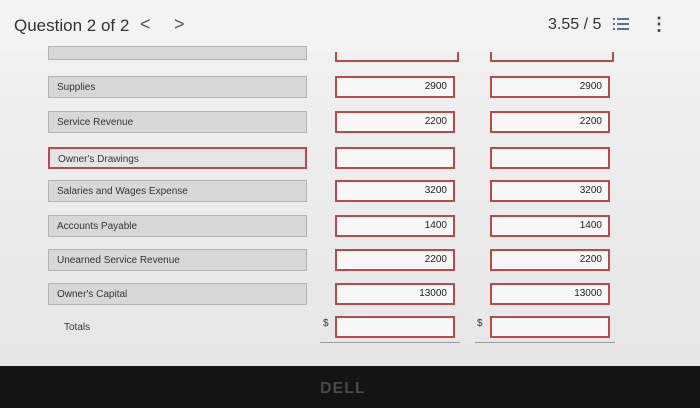 This screenshot has width=700, height=408. I want to click on debit-total-underline, so click(390, 342).